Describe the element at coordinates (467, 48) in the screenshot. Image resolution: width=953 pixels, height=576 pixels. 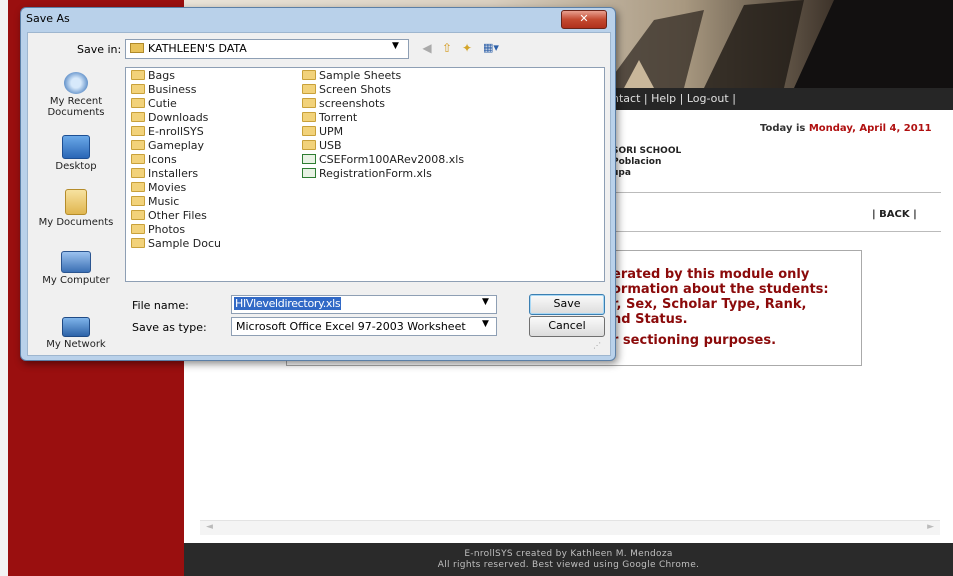
I see `new-folder-icon: ✦` at that location.